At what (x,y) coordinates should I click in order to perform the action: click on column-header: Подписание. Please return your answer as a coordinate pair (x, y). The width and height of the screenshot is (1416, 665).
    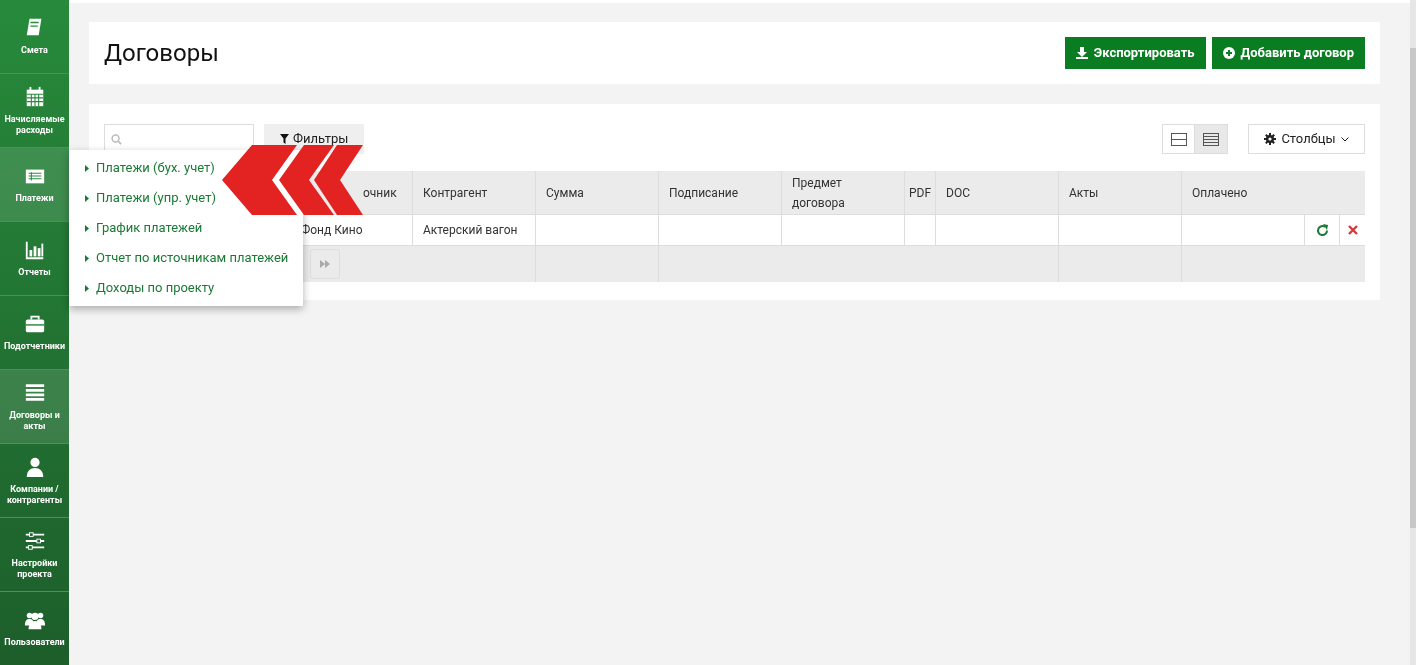
    Looking at the image, I should click on (704, 193).